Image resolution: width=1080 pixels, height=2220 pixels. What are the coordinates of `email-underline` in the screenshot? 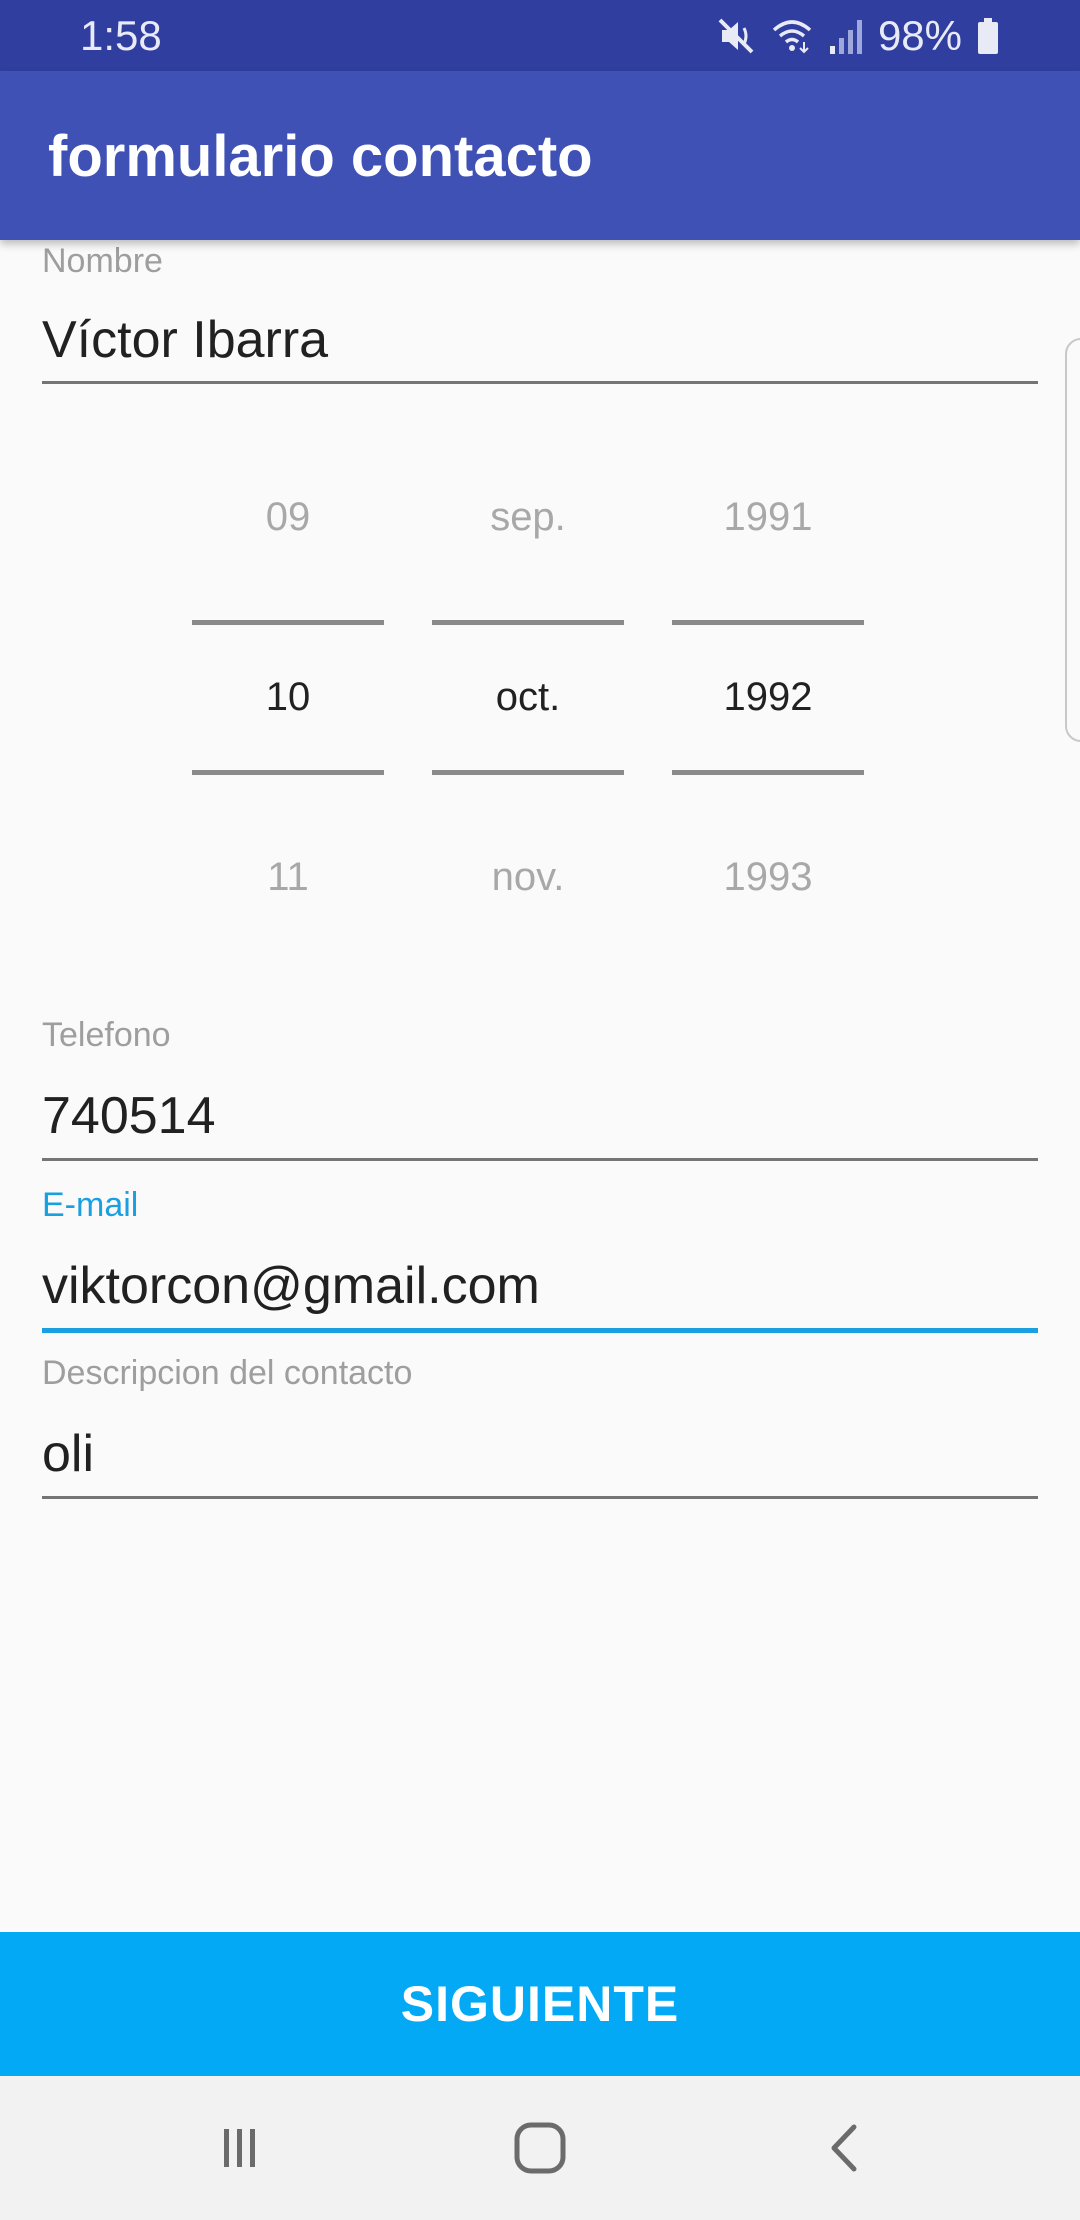 It's located at (540, 1330).